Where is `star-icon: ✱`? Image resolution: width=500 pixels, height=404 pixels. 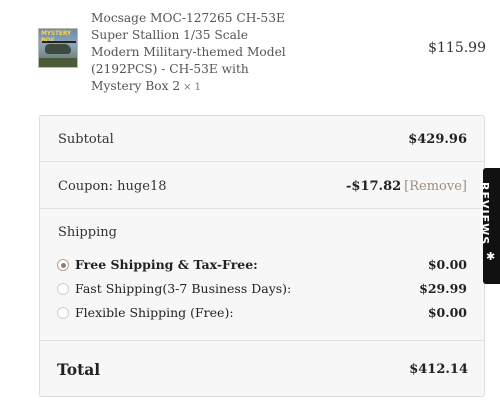
star-icon: ✱ is located at coordinates (491, 256).